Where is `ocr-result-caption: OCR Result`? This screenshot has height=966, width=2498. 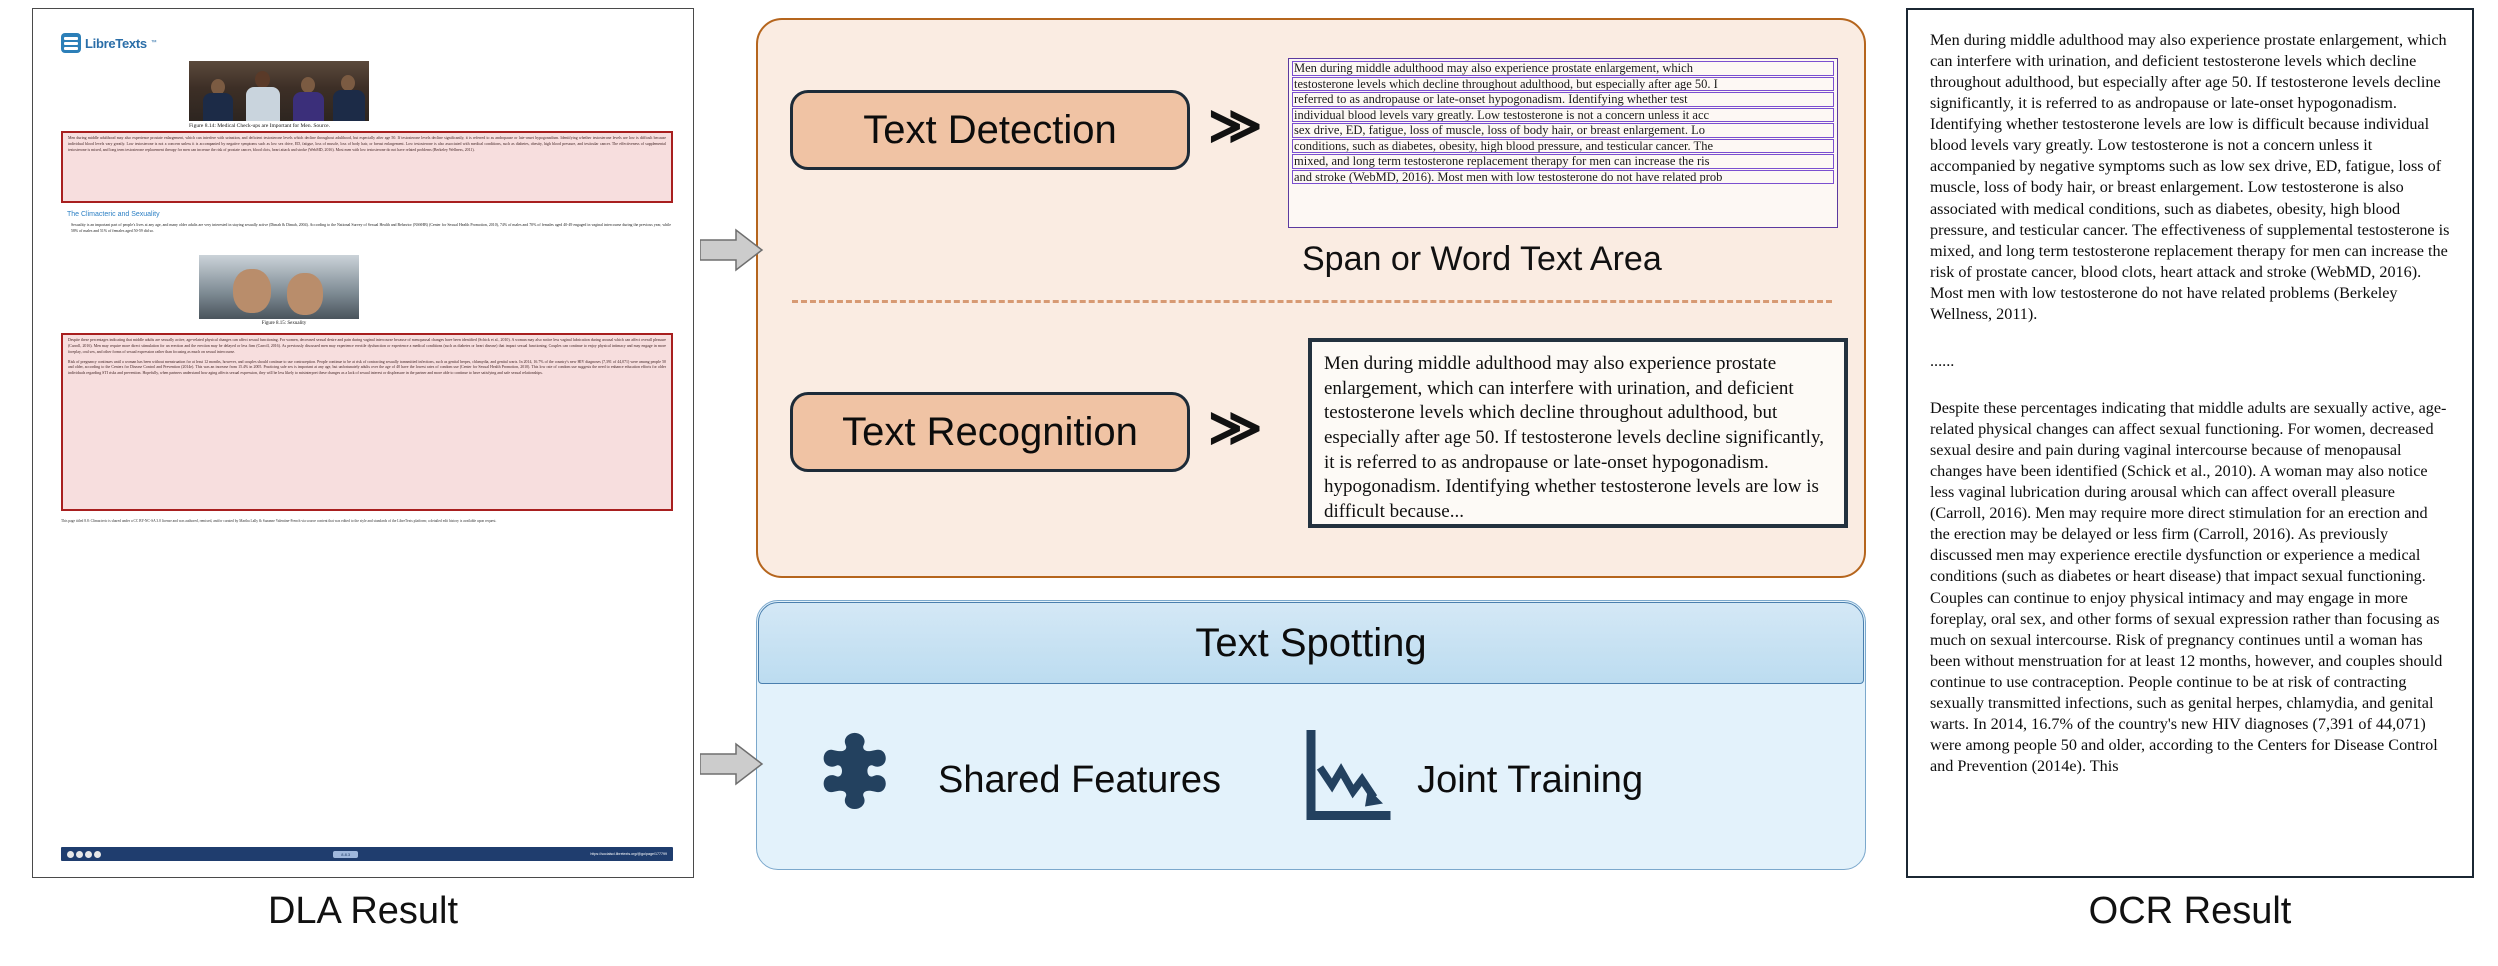 ocr-result-caption: OCR Result is located at coordinates (2190, 911).